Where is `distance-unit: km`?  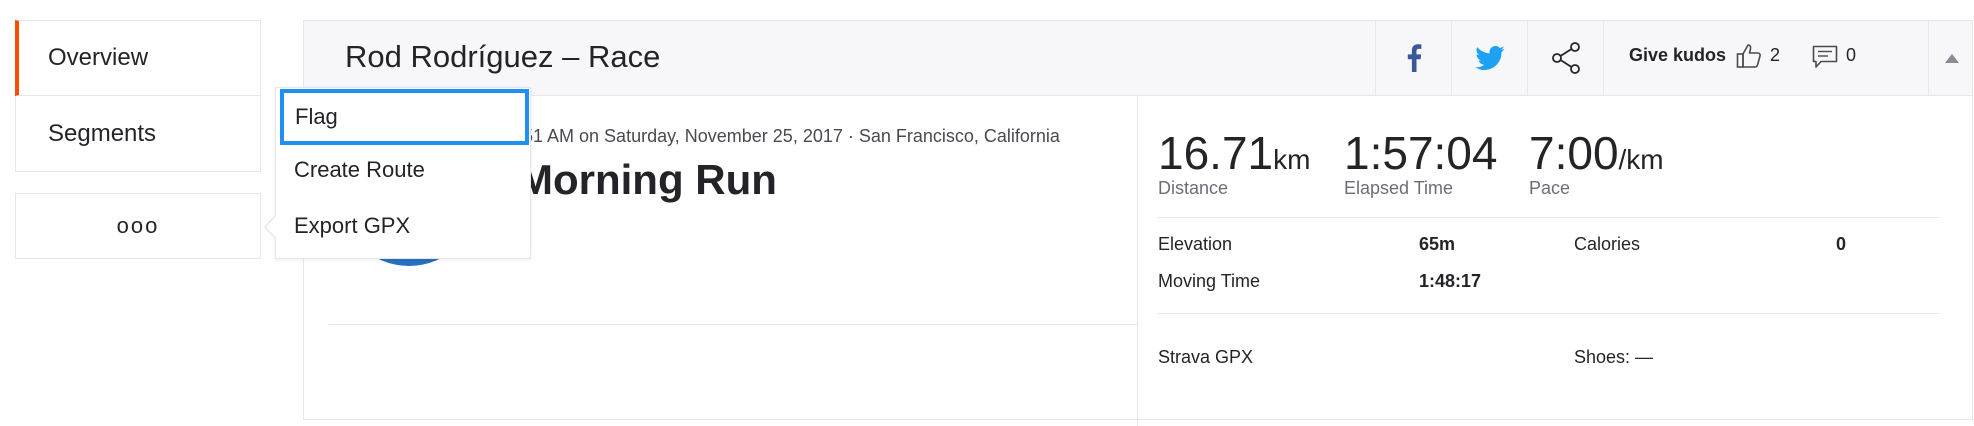 distance-unit: km is located at coordinates (1292, 159).